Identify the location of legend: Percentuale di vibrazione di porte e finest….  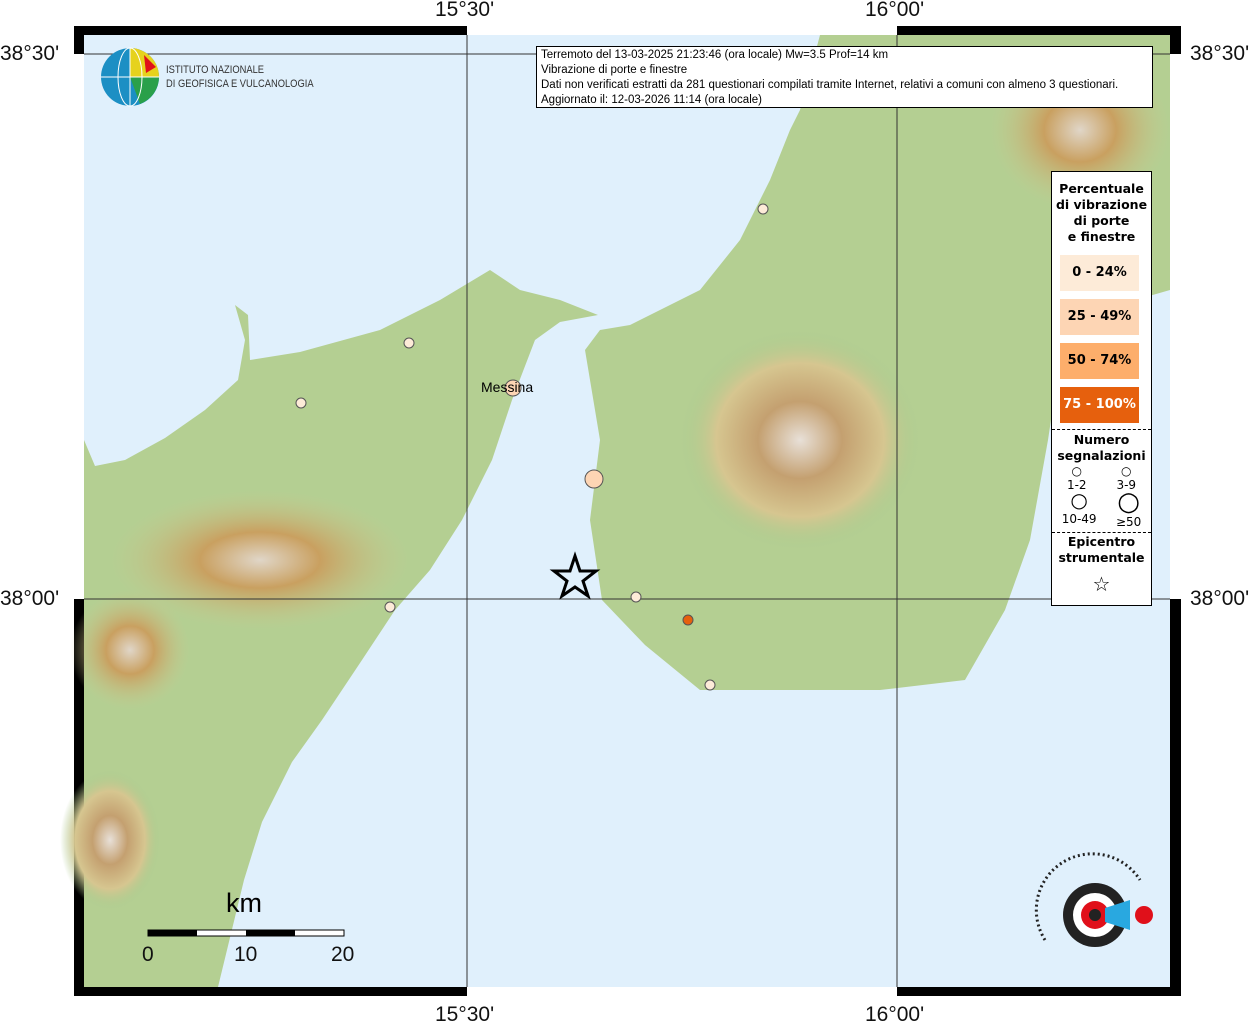
(1101, 388).